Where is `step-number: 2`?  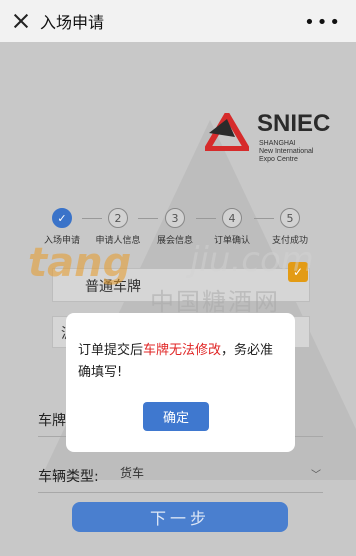
step-number: 2 is located at coordinates (118, 218).